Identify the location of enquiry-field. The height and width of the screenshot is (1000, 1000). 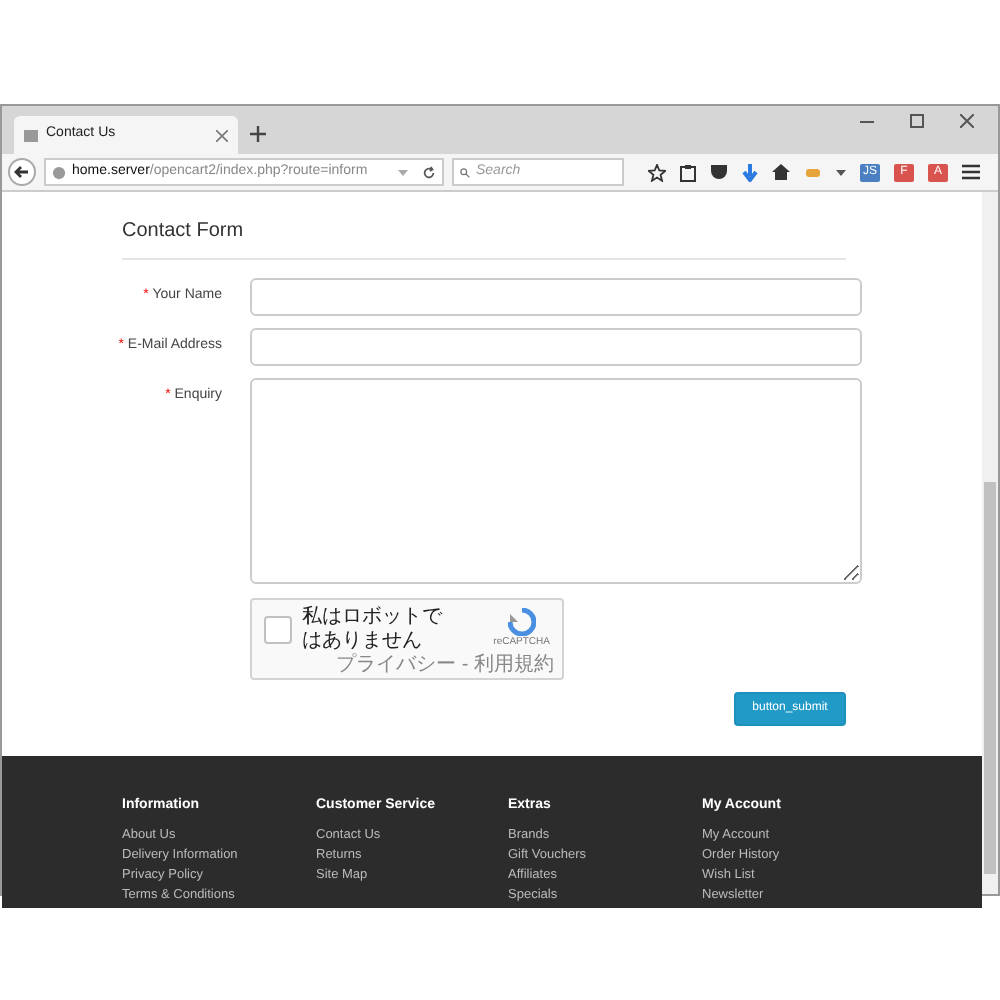
(556, 481).